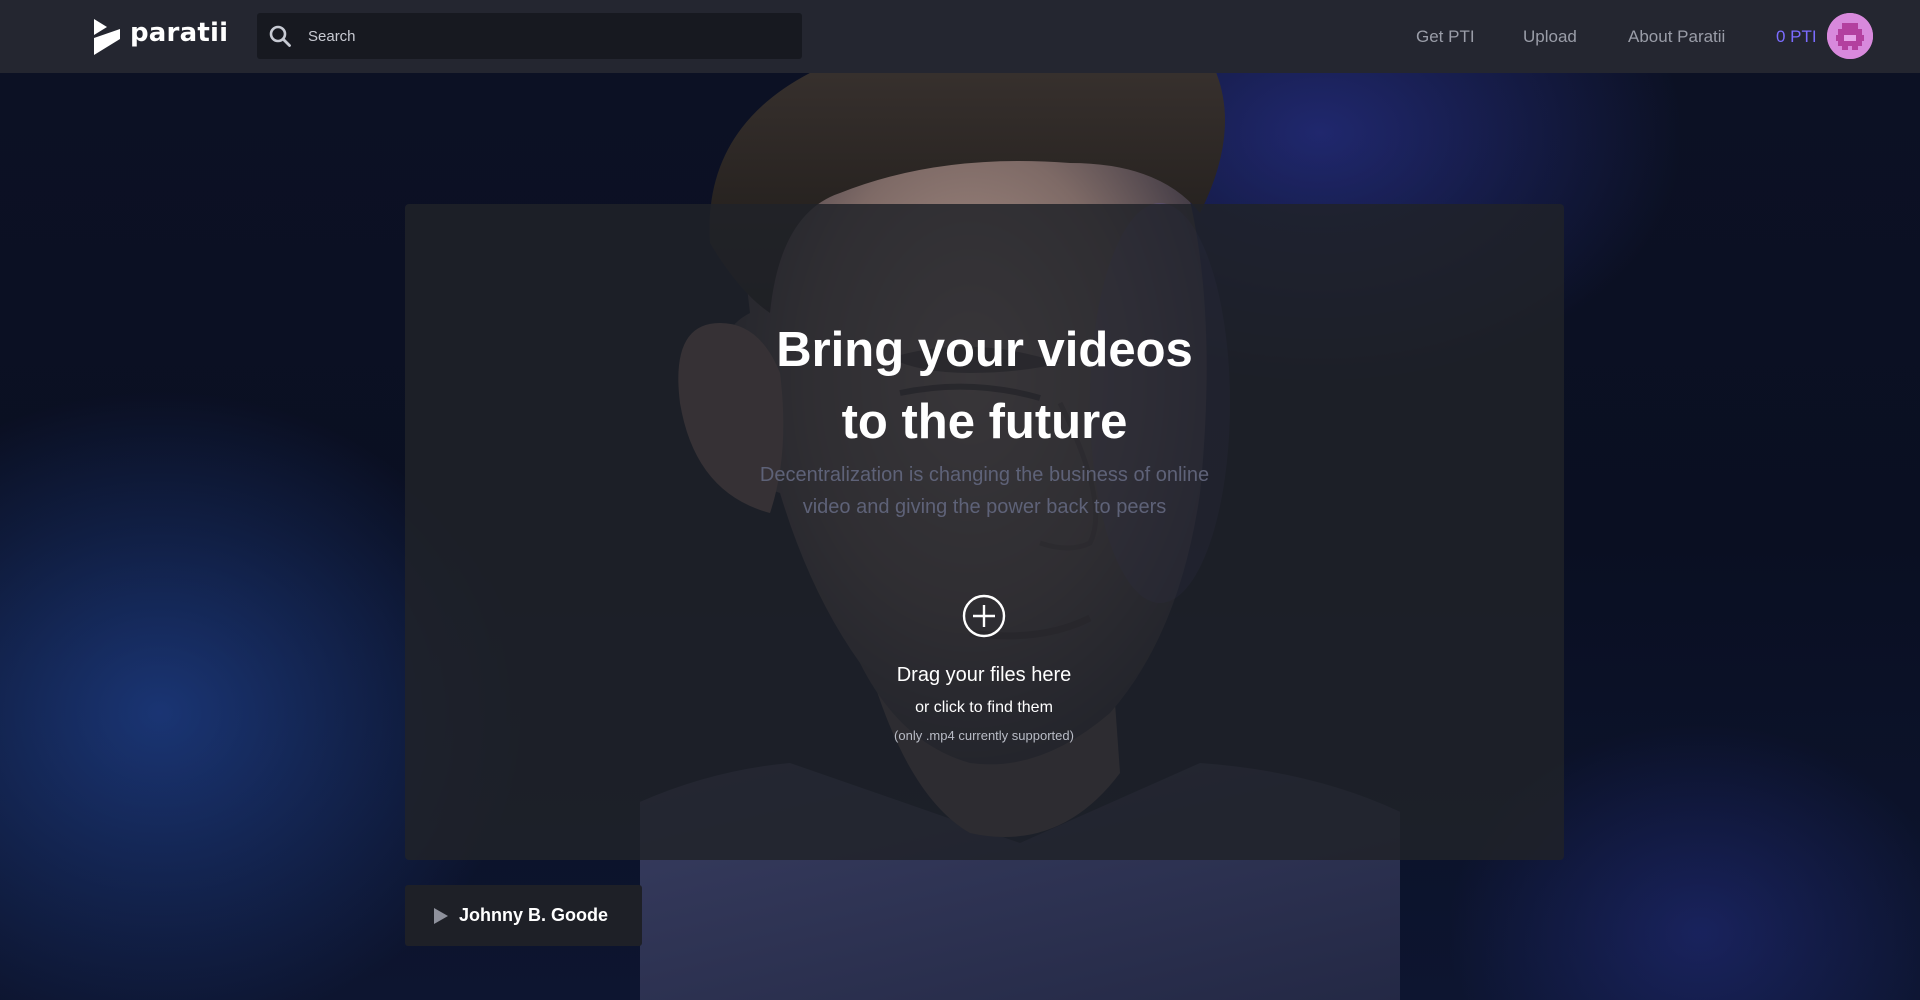 This screenshot has width=1920, height=1000. Describe the element at coordinates (107, 37) in the screenshot. I see `paratii-logo-icon` at that location.